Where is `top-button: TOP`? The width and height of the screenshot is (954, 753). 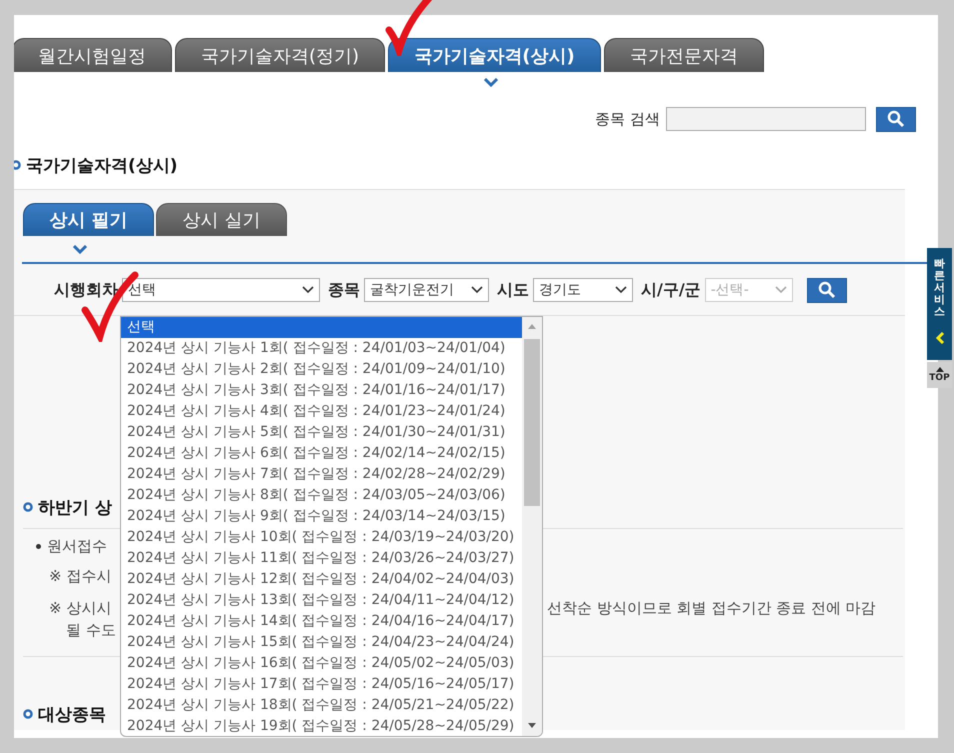 top-button: TOP is located at coordinates (939, 375).